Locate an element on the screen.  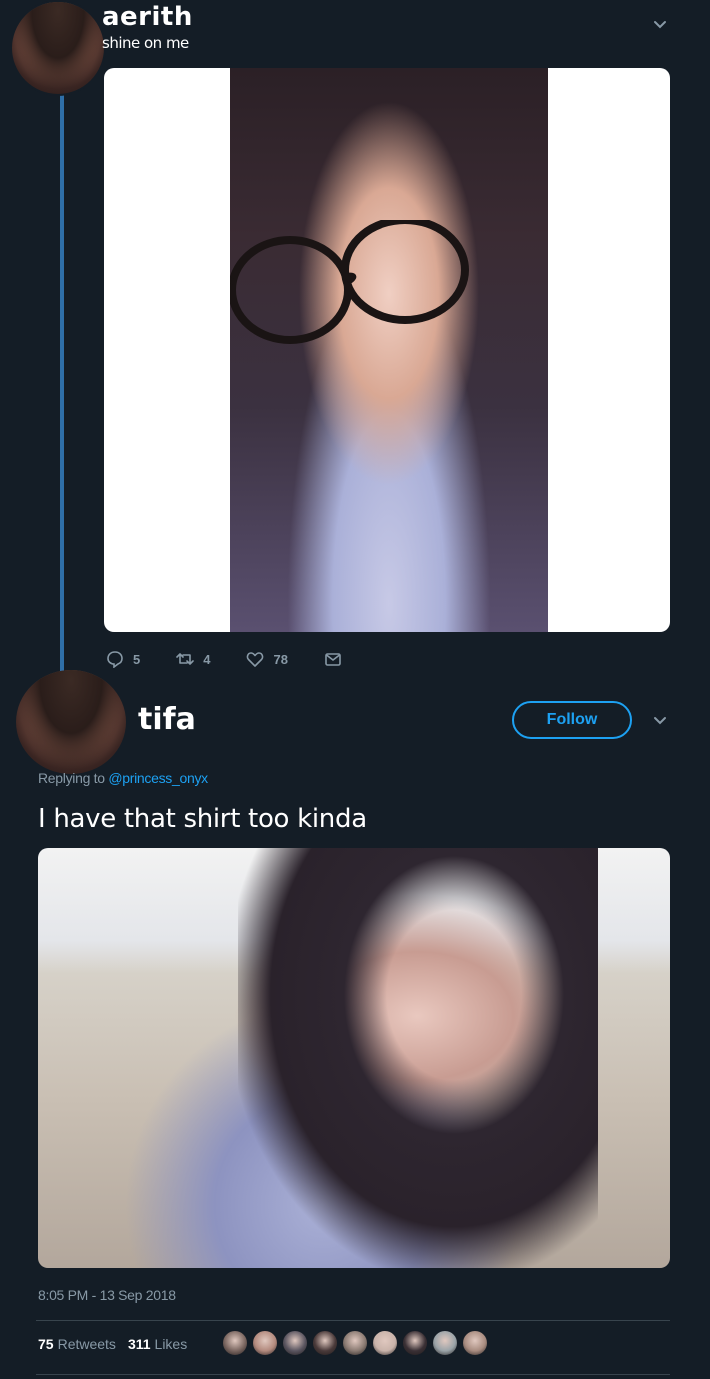
like-icon is located at coordinates (255, 659).